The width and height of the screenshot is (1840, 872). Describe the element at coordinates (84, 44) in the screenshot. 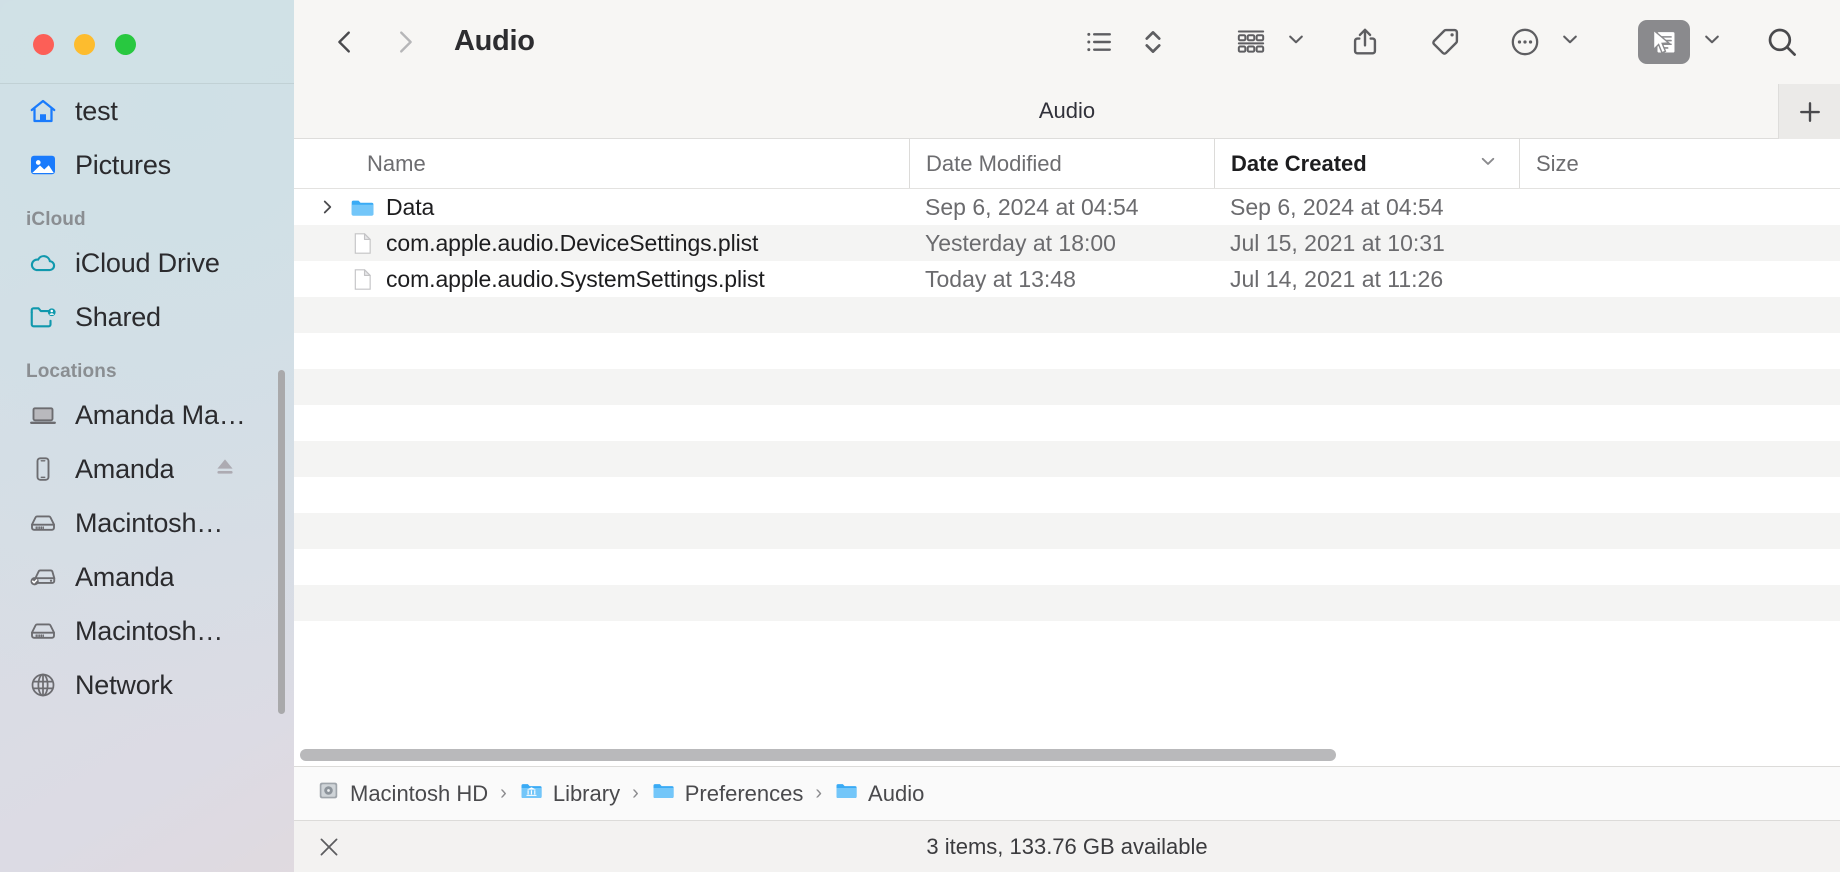

I see `minimize-button` at that location.